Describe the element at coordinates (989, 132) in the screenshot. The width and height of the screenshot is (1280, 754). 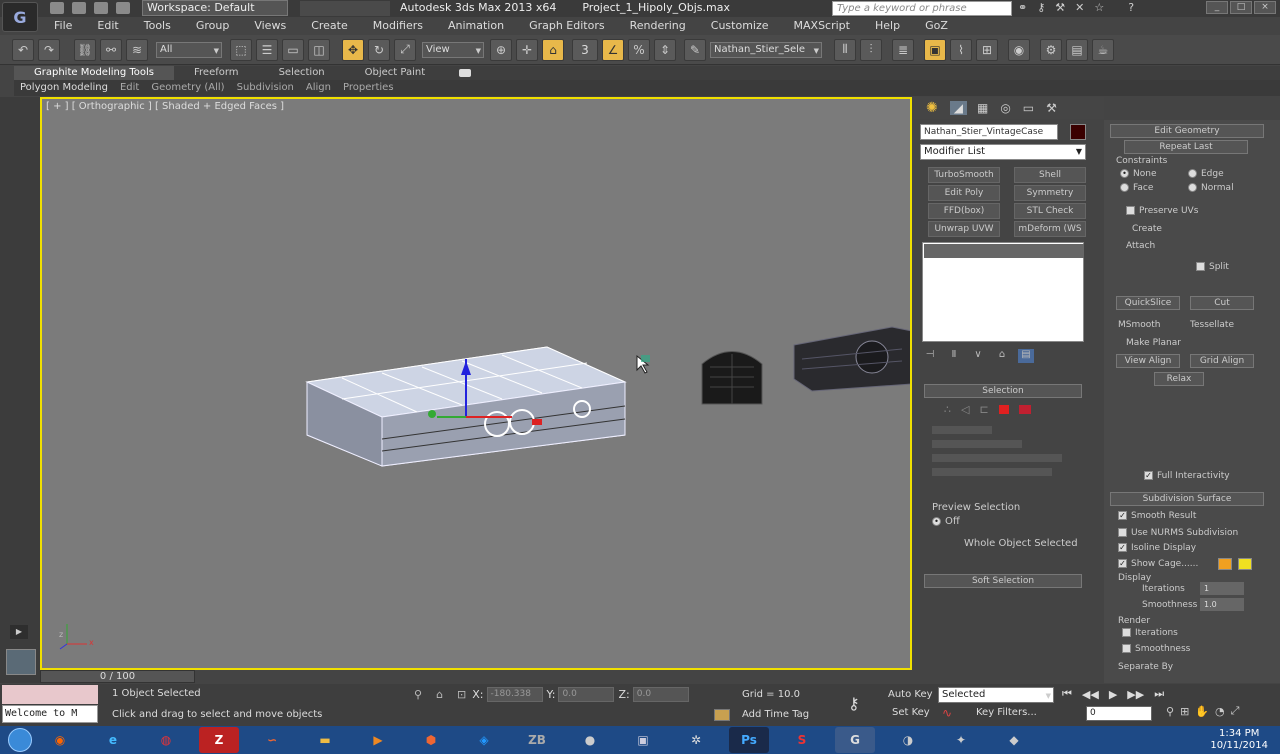
I see `object-name-field: Nathan_Stier_VintageCase` at that location.